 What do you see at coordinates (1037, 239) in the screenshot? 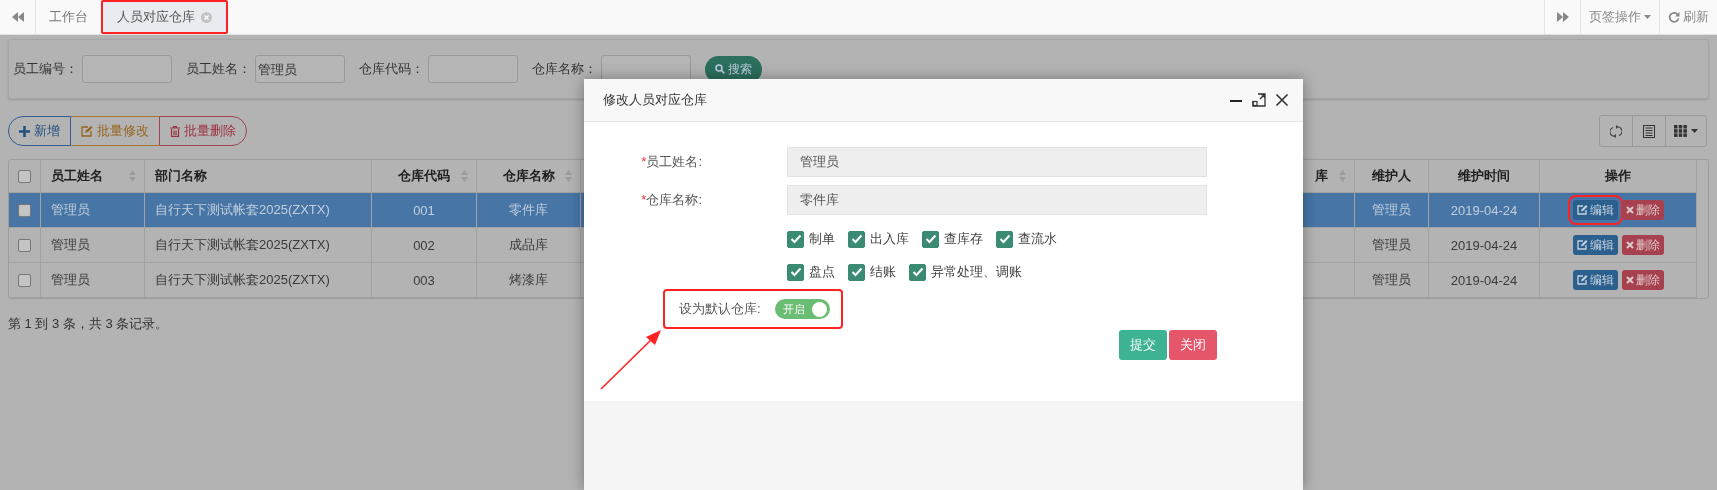
I see `checkbox-label: 查流水` at bounding box center [1037, 239].